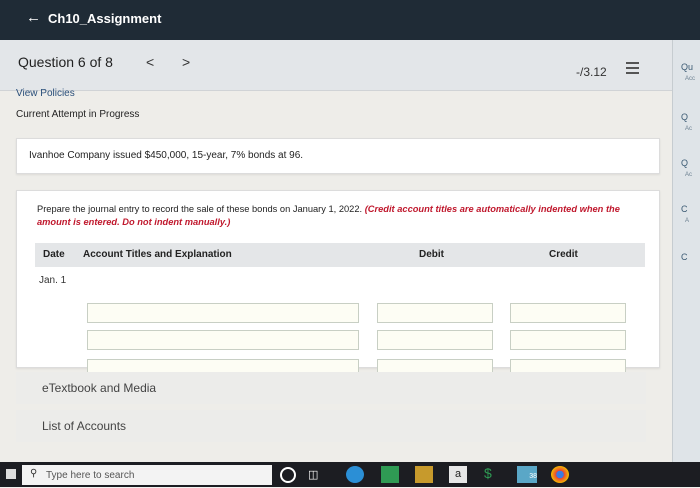 This screenshot has height=488, width=700. I want to click on entry-date: Jan. 1, so click(53, 280).